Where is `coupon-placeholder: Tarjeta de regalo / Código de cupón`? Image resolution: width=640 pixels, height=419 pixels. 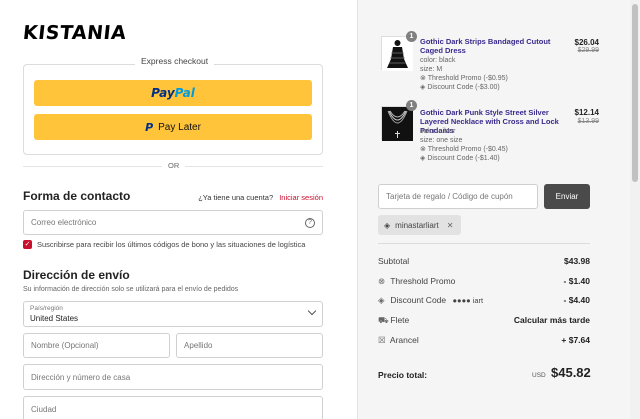
coupon-placeholder: Tarjeta de regalo / Código de cupón is located at coordinates (449, 196).